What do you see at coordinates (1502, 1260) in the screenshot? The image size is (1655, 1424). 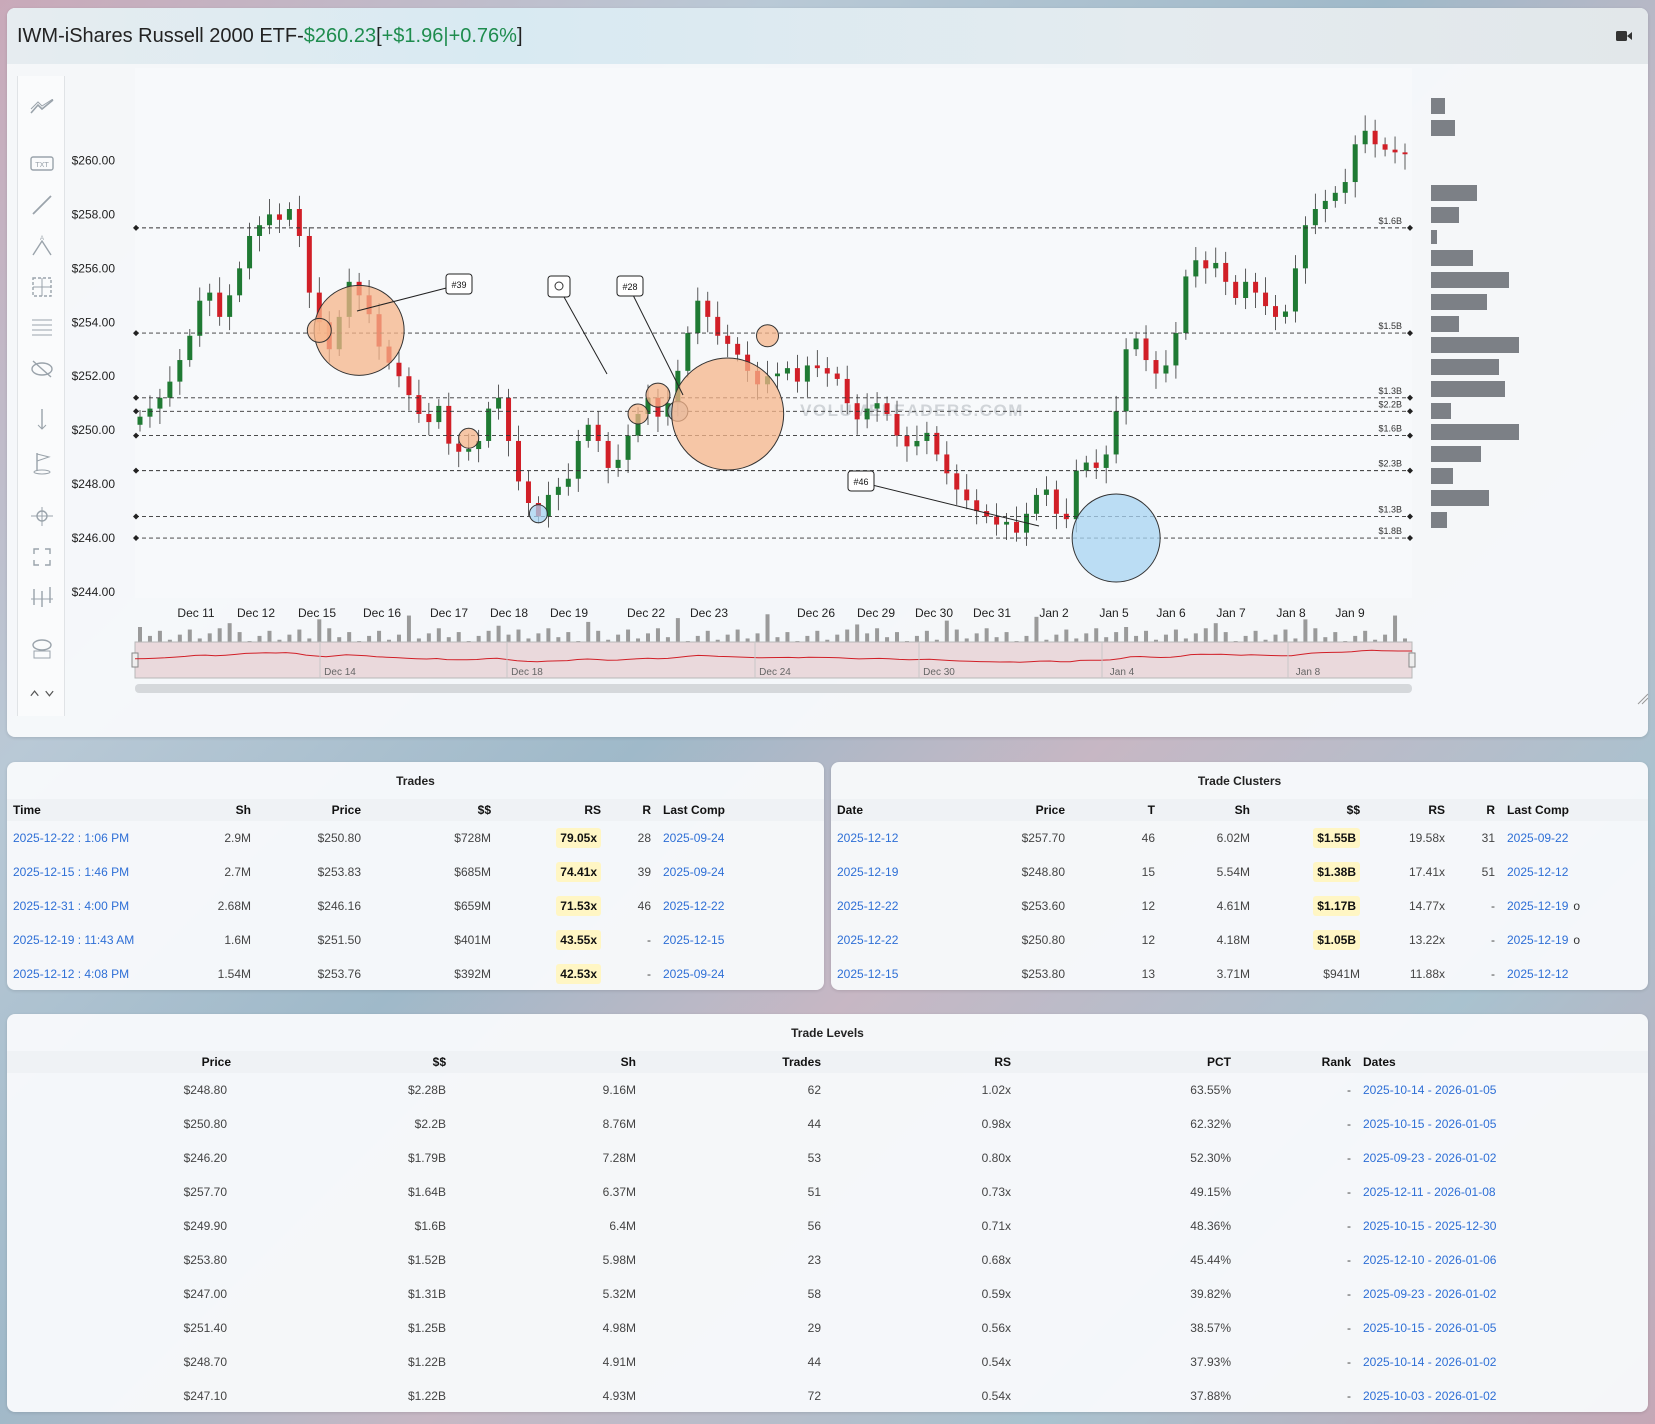 I see `level-dates: 2025-12-10 - 2026-01-06` at bounding box center [1502, 1260].